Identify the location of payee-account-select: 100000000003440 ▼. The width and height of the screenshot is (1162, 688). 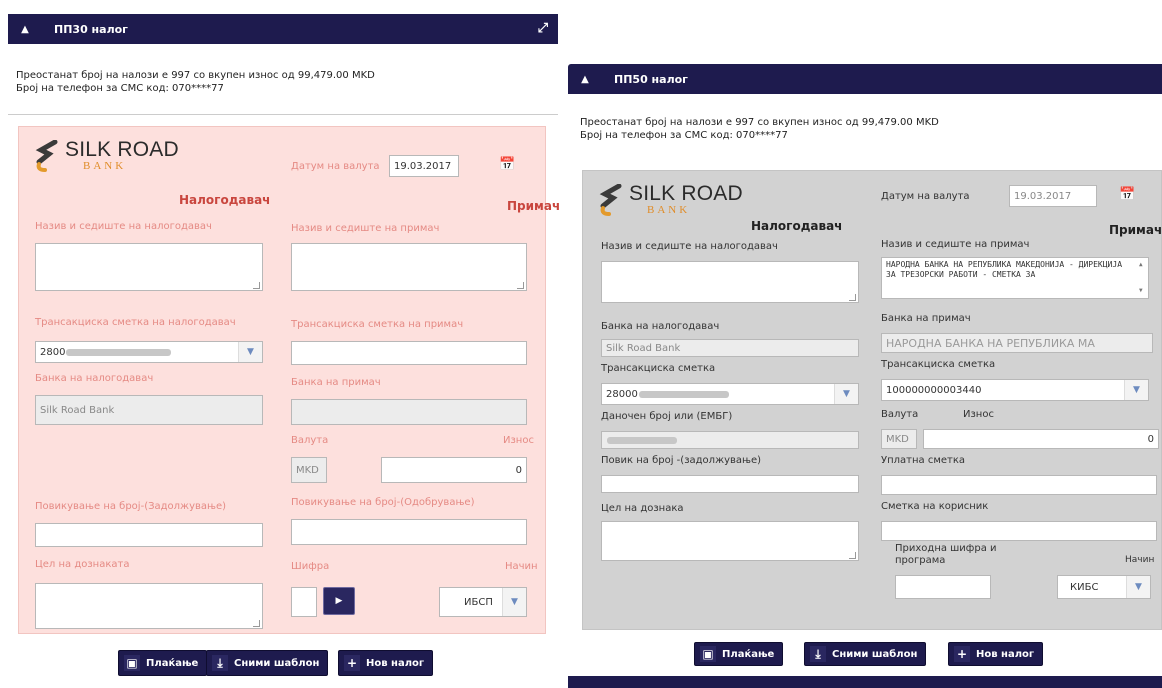
(1015, 390).